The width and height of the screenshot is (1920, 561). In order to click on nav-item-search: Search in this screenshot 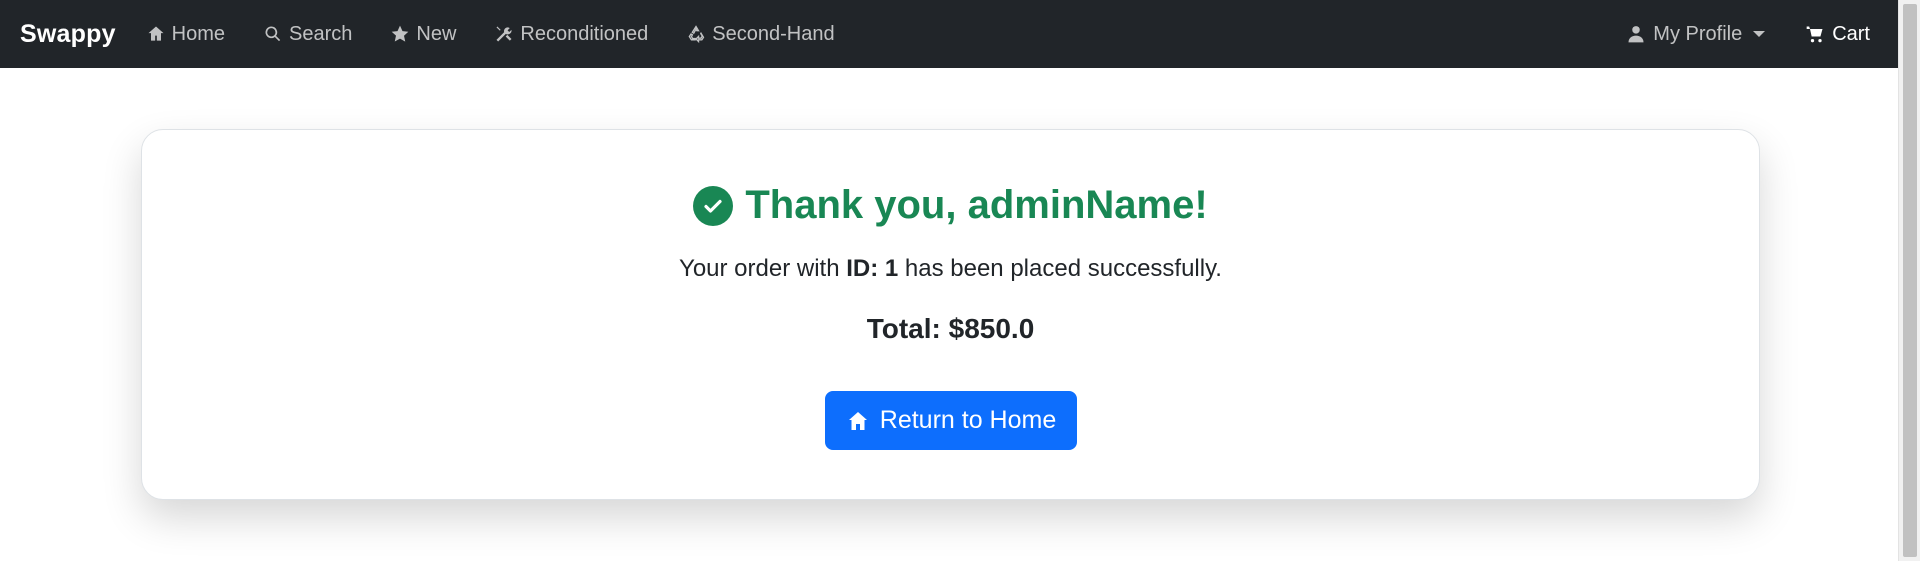, I will do `click(307, 34)`.